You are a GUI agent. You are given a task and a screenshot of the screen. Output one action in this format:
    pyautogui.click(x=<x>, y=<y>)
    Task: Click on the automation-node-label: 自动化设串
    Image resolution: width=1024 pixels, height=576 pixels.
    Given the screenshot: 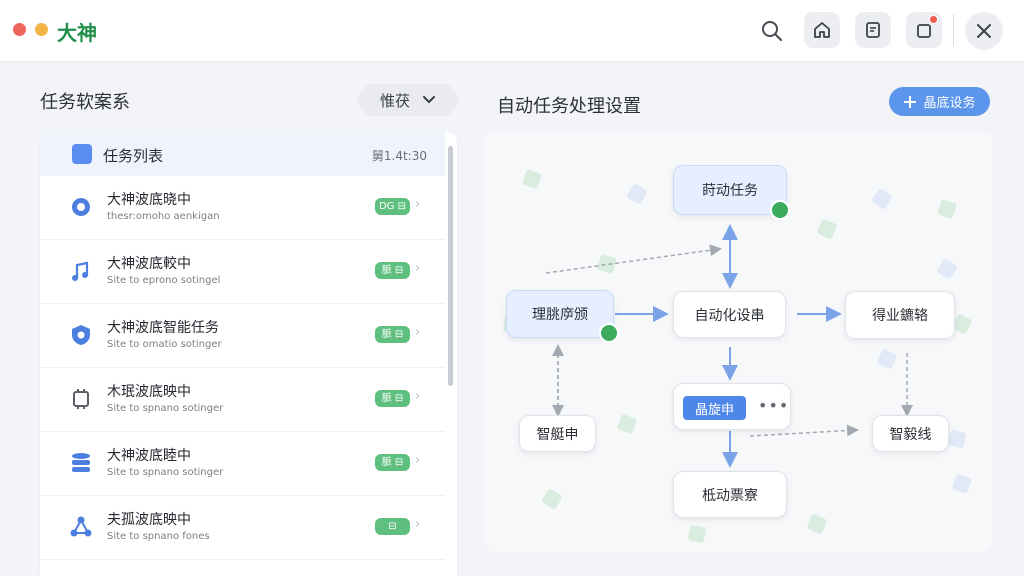 What is the action you would take?
    pyautogui.click(x=729, y=315)
    